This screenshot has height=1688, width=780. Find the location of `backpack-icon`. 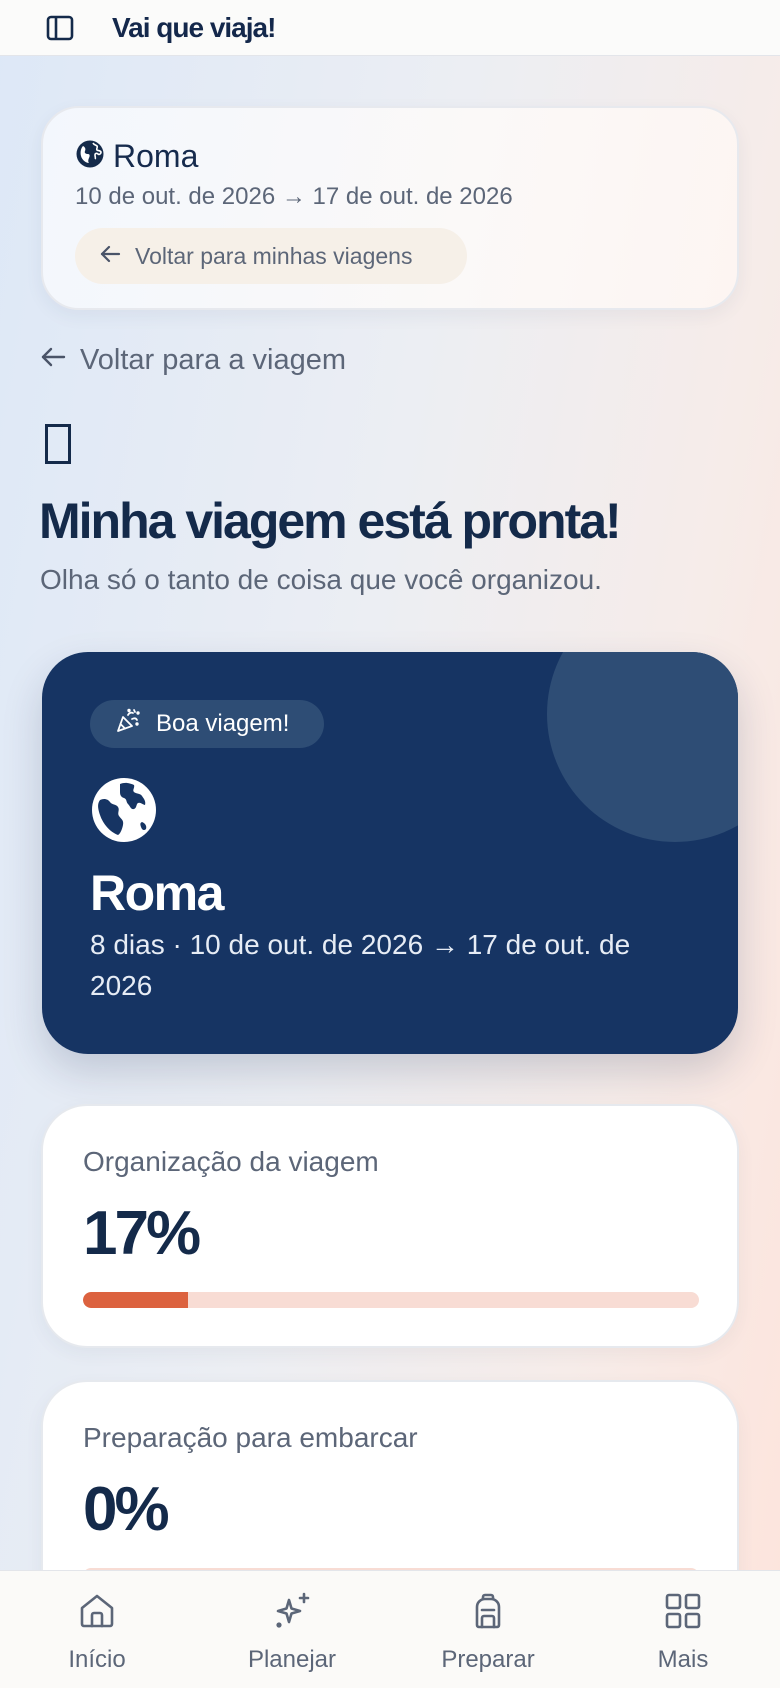

backpack-icon is located at coordinates (488, 1614).